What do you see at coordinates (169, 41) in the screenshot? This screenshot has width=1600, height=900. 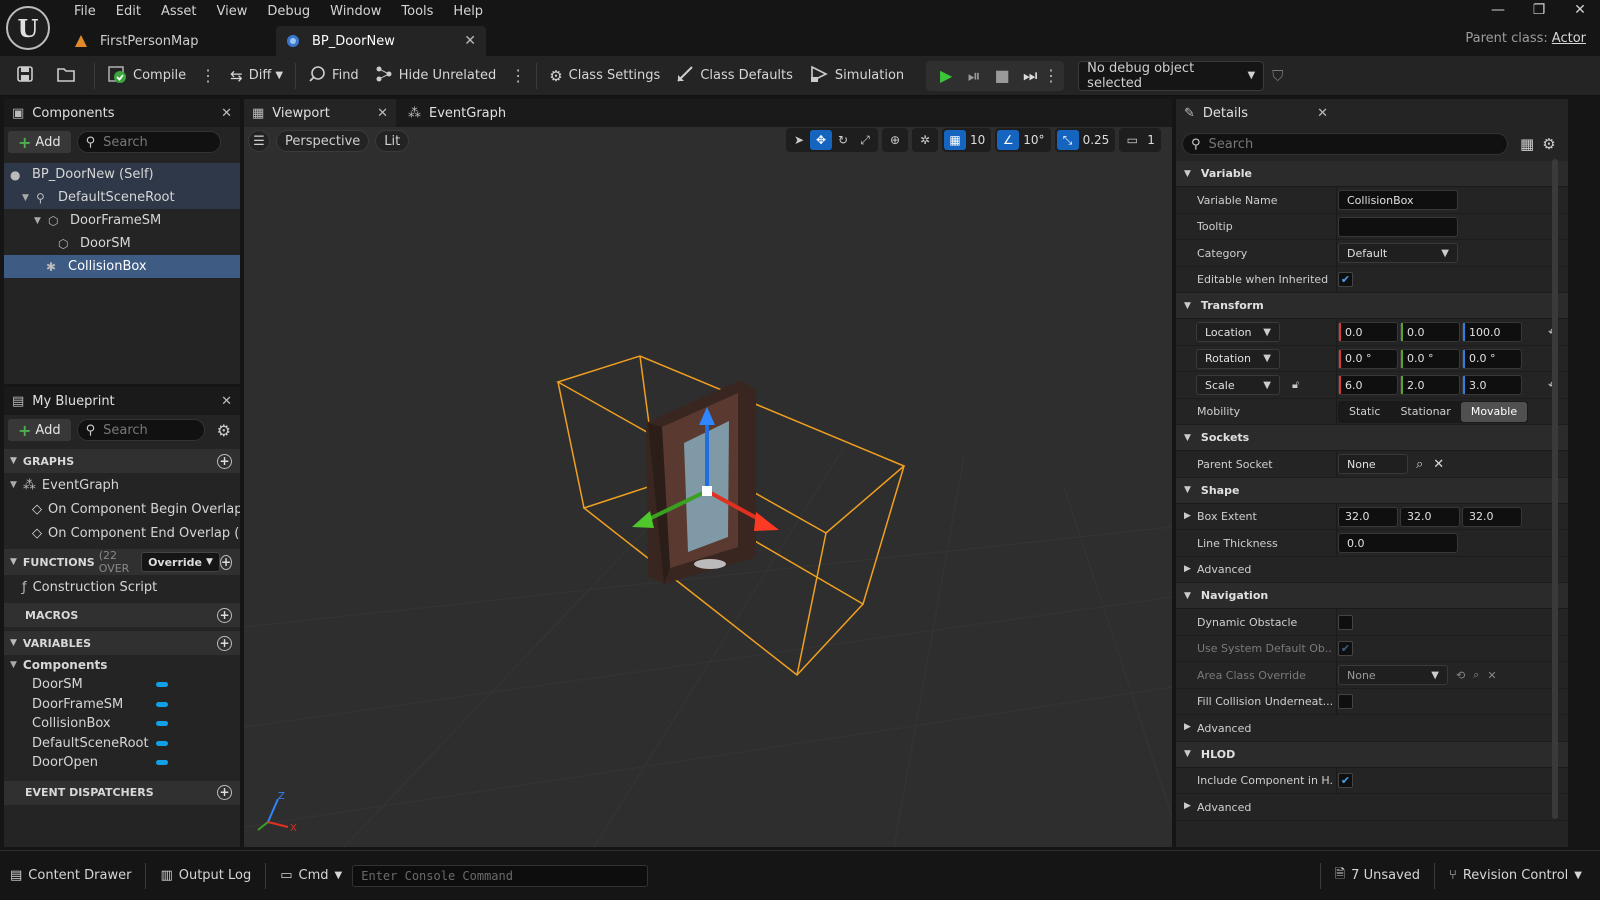 I see `tab-firstpersonmap: FirstPersonMap` at bounding box center [169, 41].